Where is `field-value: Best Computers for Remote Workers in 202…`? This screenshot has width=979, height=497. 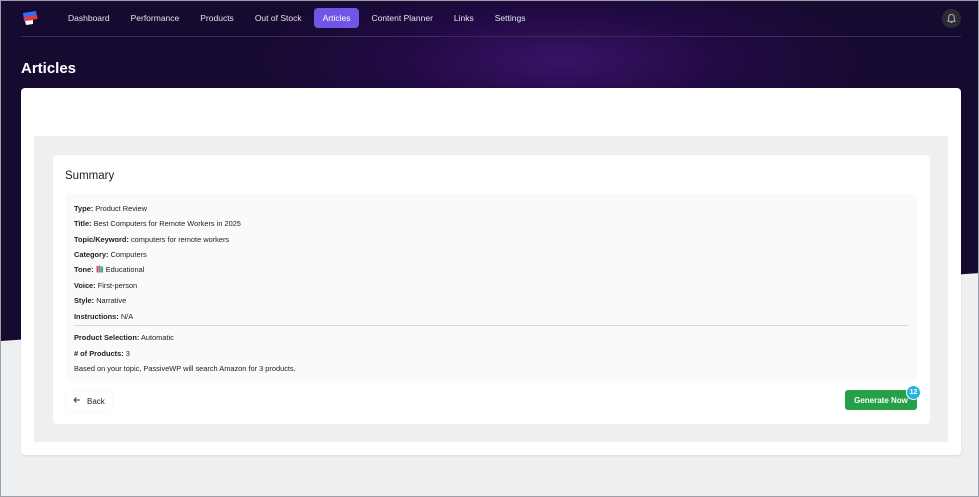
field-value: Best Computers for Remote Workers in 202… is located at coordinates (167, 223).